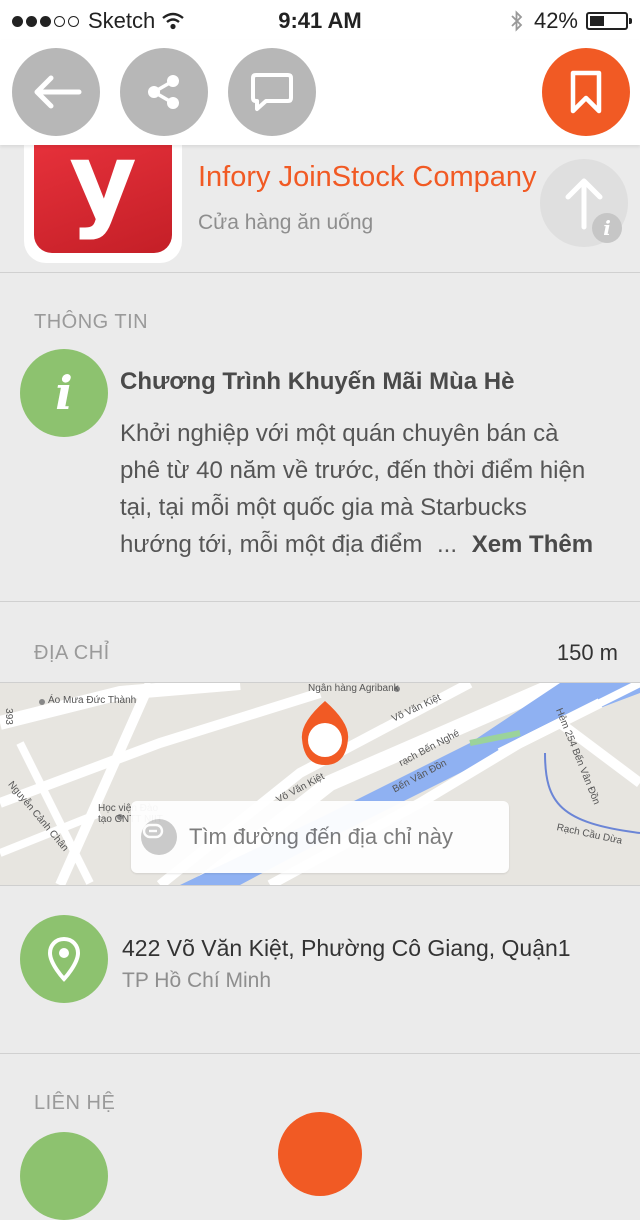  I want to click on share-icon, so click(163, 92).